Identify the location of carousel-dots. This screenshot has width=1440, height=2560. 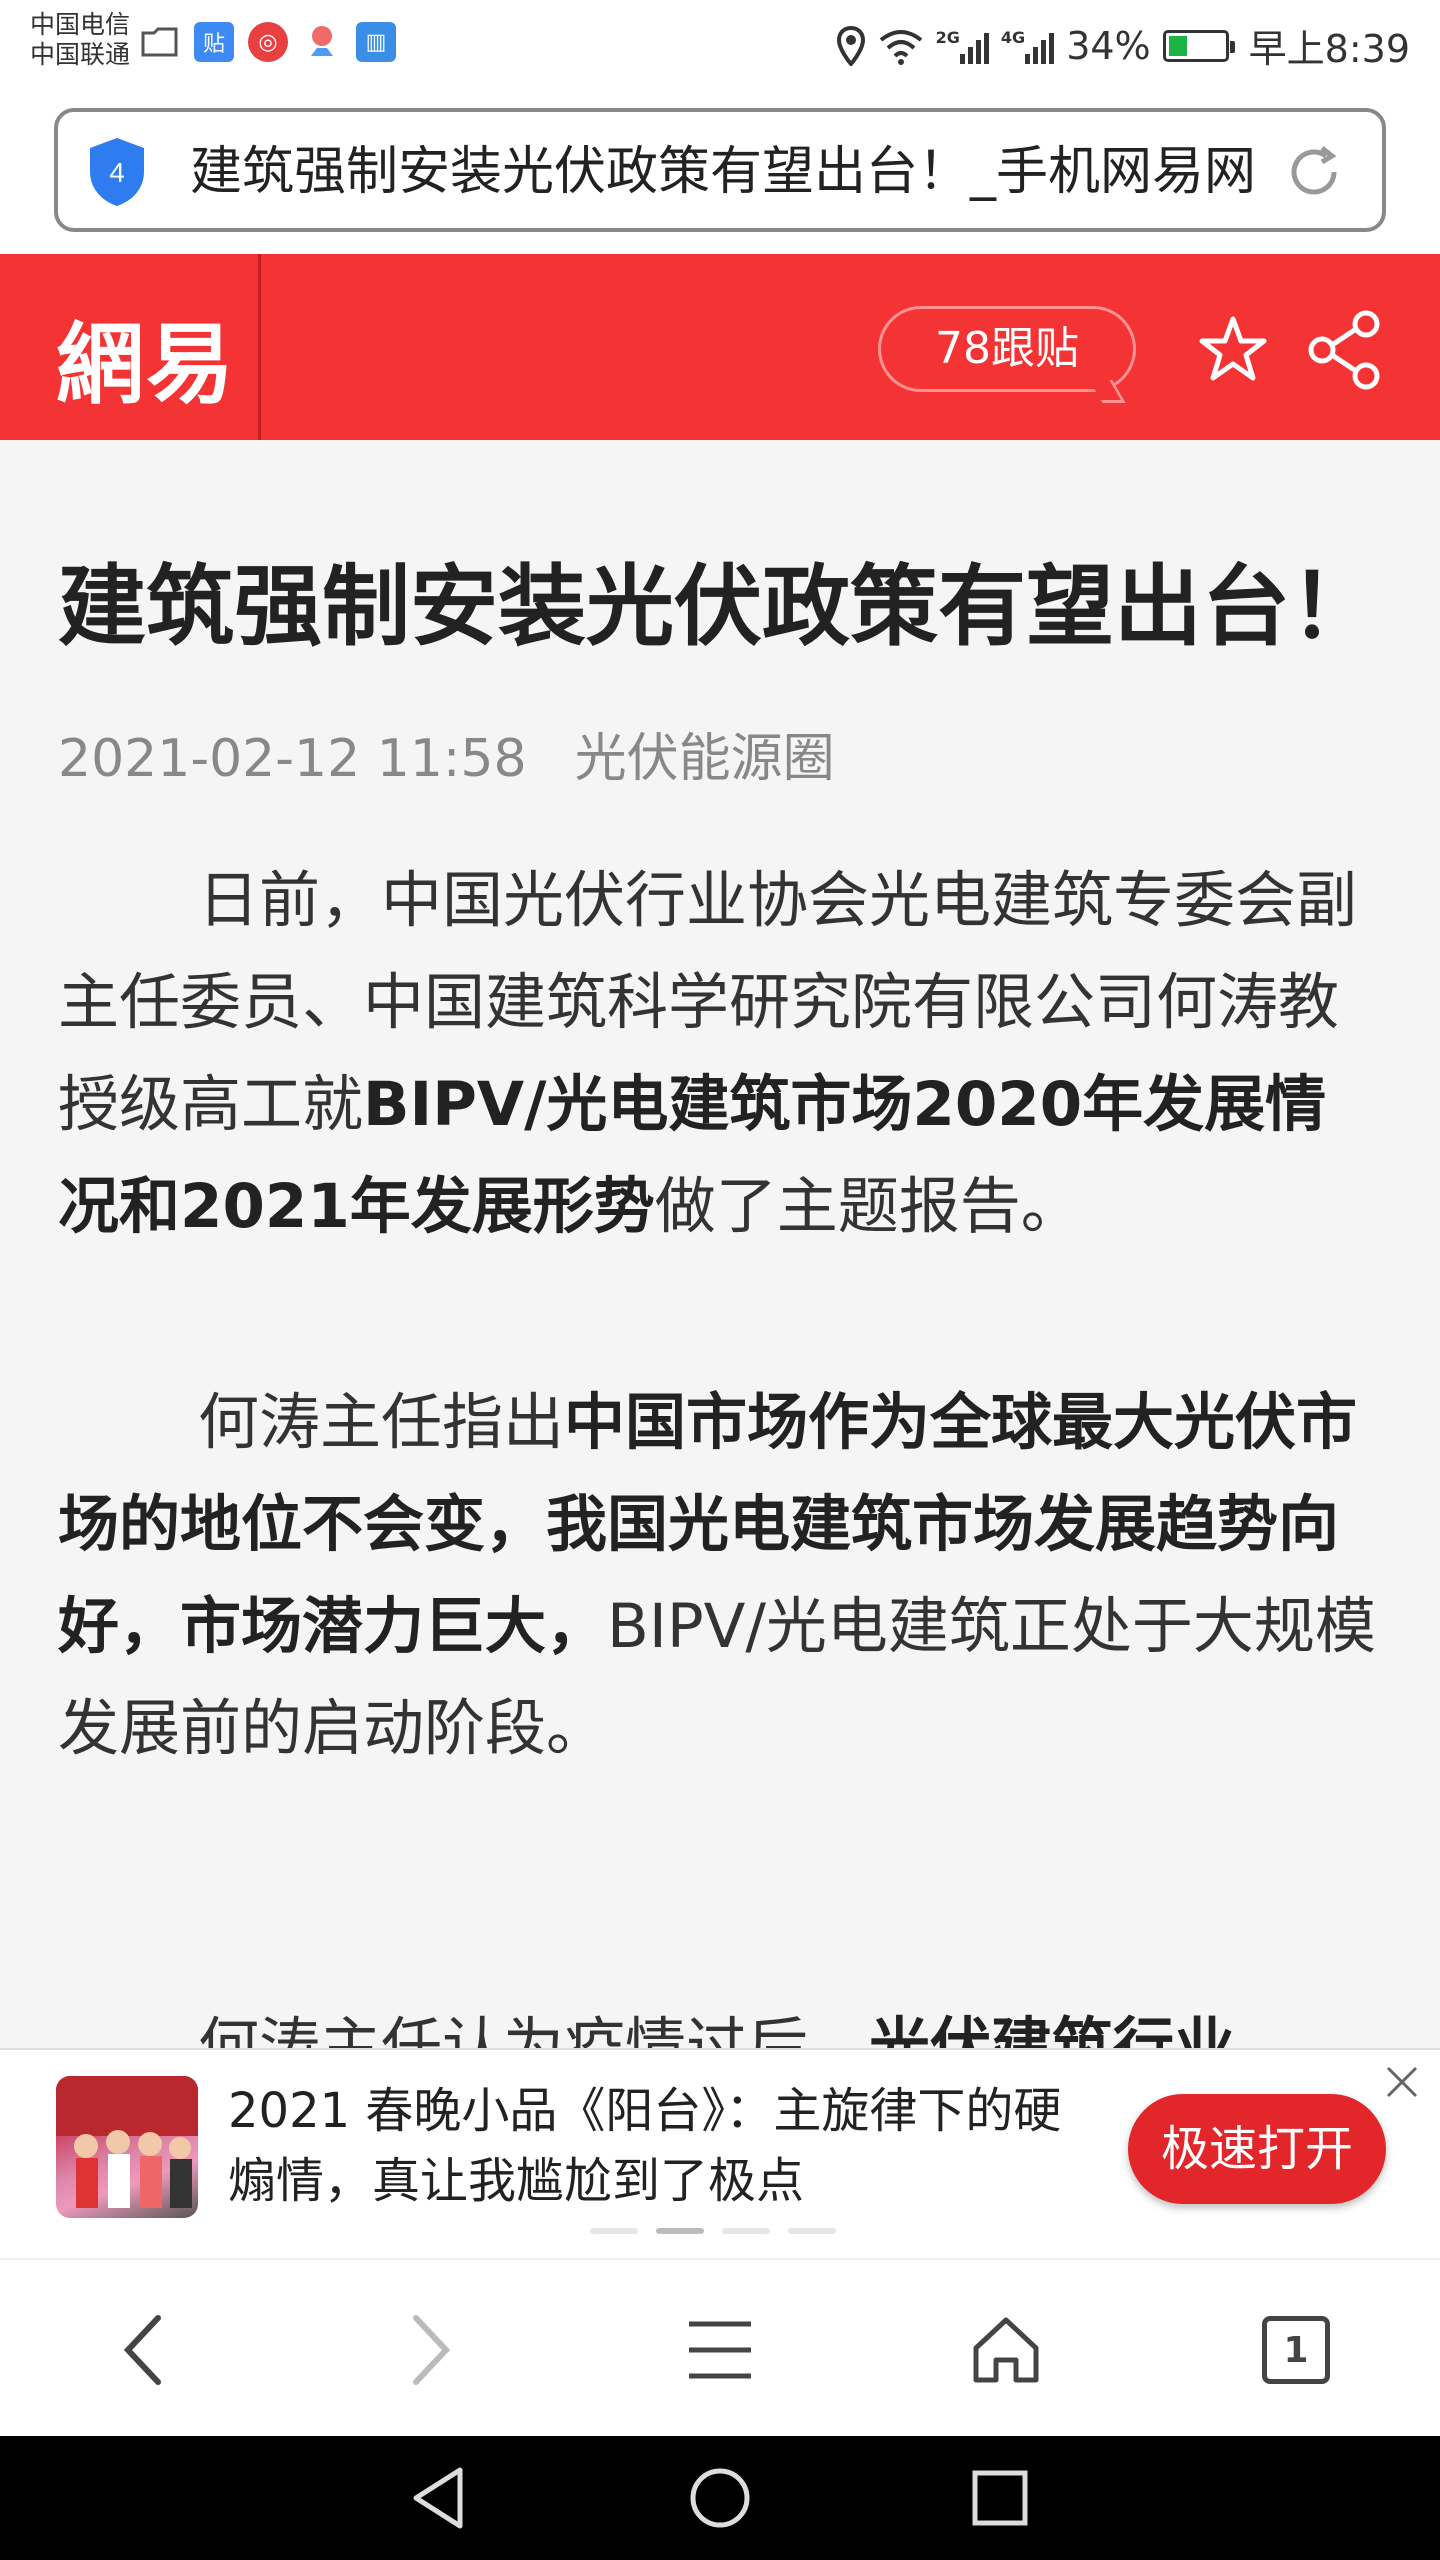
(713, 2231).